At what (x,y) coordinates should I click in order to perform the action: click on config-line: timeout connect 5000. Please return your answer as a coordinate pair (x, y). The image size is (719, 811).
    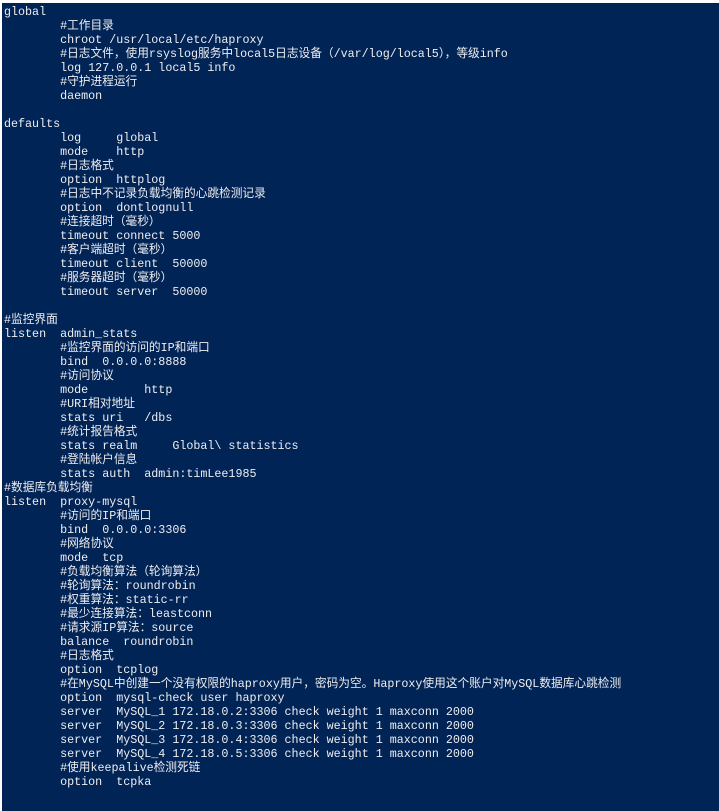
    Looking at the image, I should click on (102, 236).